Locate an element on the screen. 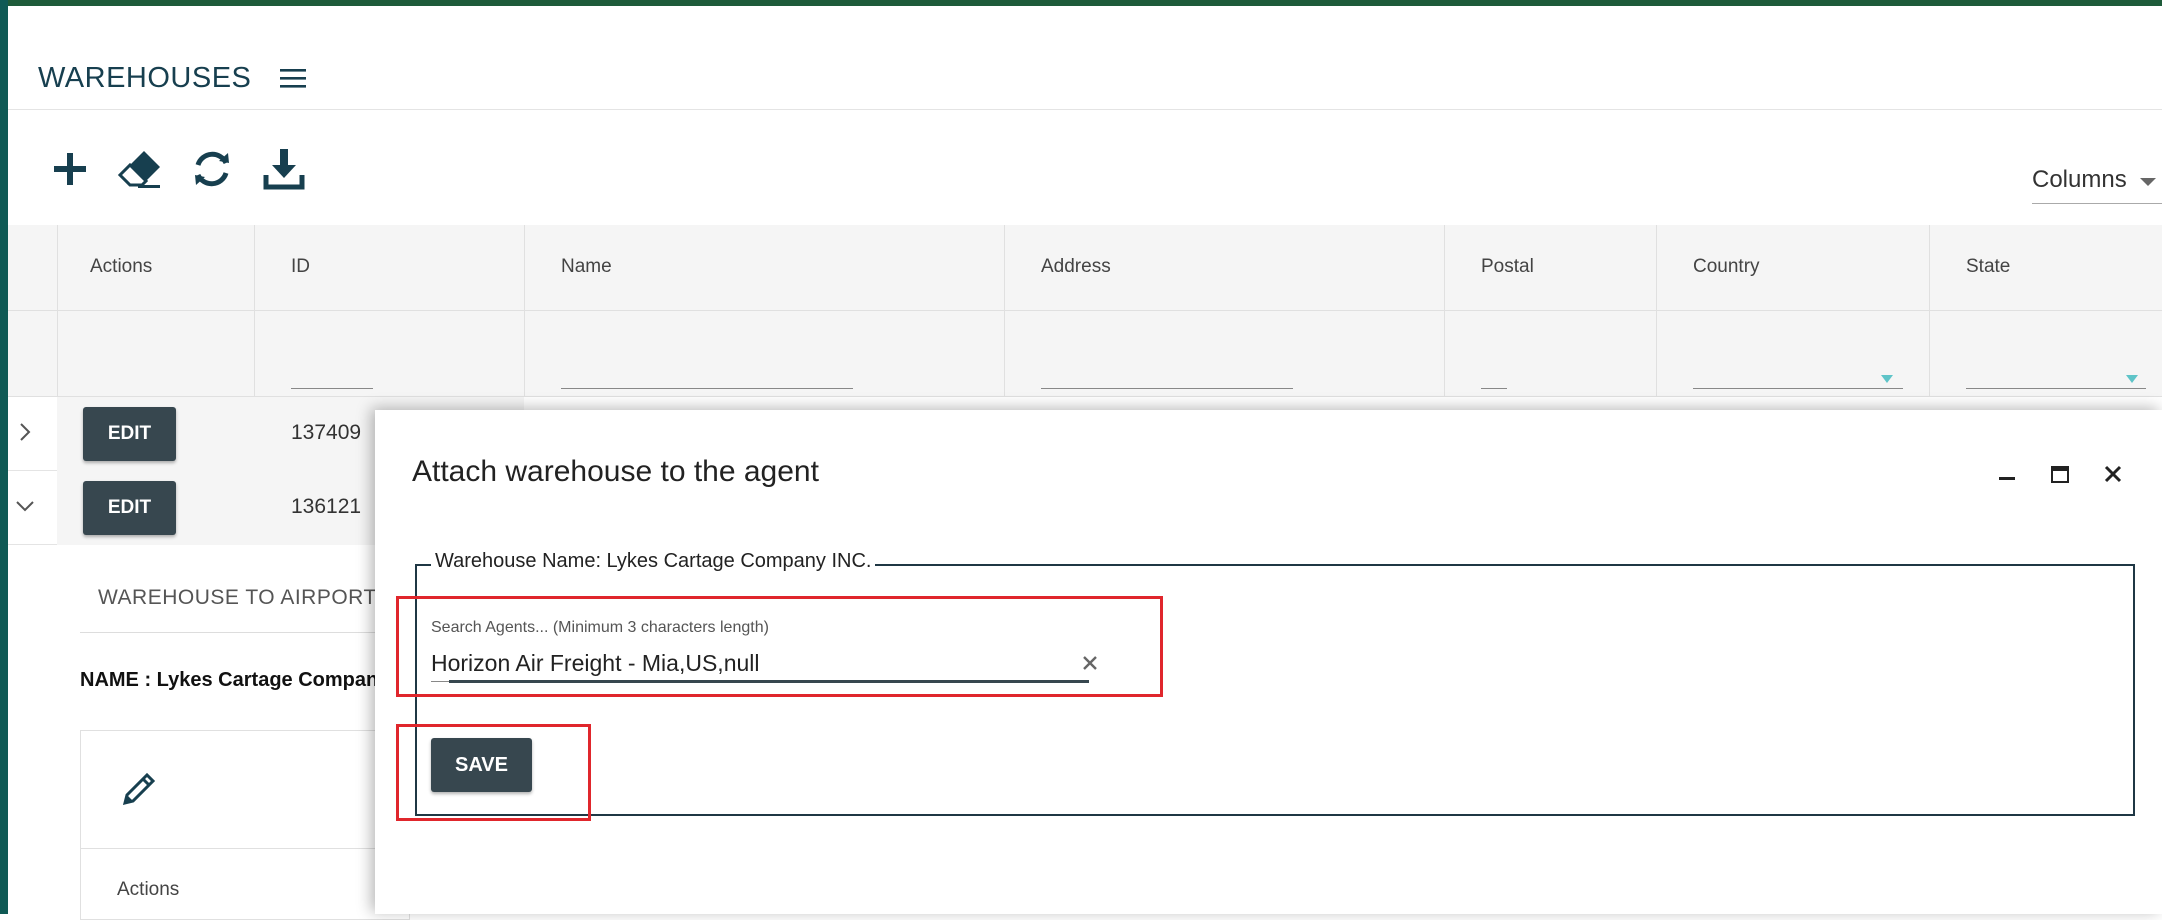 The width and height of the screenshot is (2162, 920). pencil-icon is located at coordinates (139, 789).